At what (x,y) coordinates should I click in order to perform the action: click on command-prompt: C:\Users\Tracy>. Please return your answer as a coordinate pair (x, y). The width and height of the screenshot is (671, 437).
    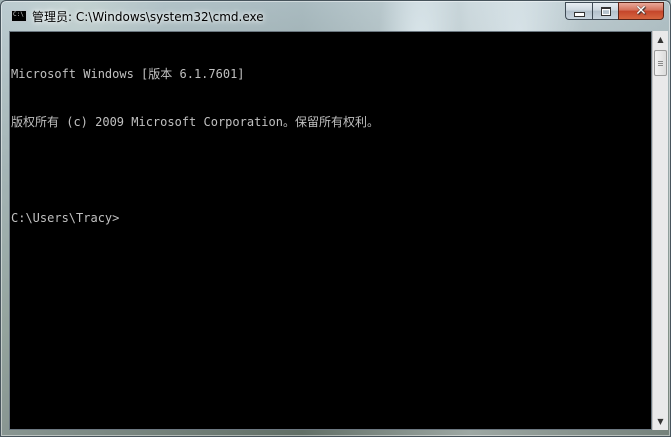
    Looking at the image, I should click on (195, 218).